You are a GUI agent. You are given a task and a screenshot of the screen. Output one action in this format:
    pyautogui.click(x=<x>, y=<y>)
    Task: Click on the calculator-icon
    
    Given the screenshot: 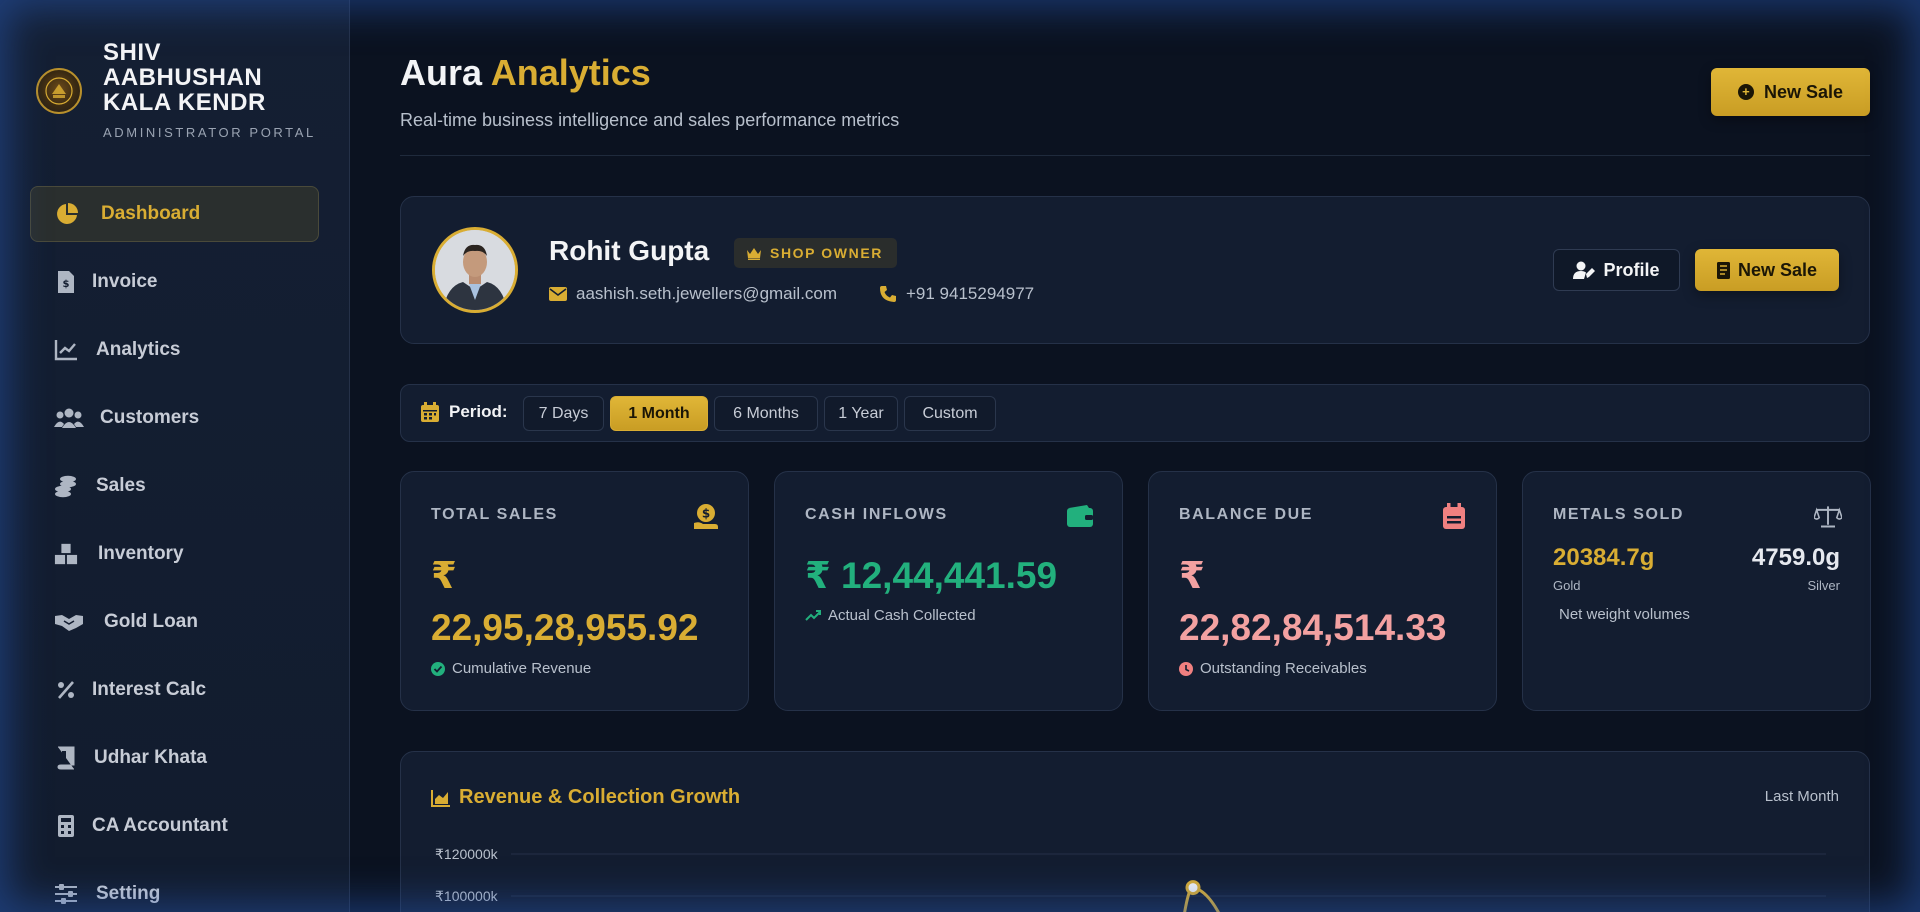 What is the action you would take?
    pyautogui.click(x=66, y=826)
    